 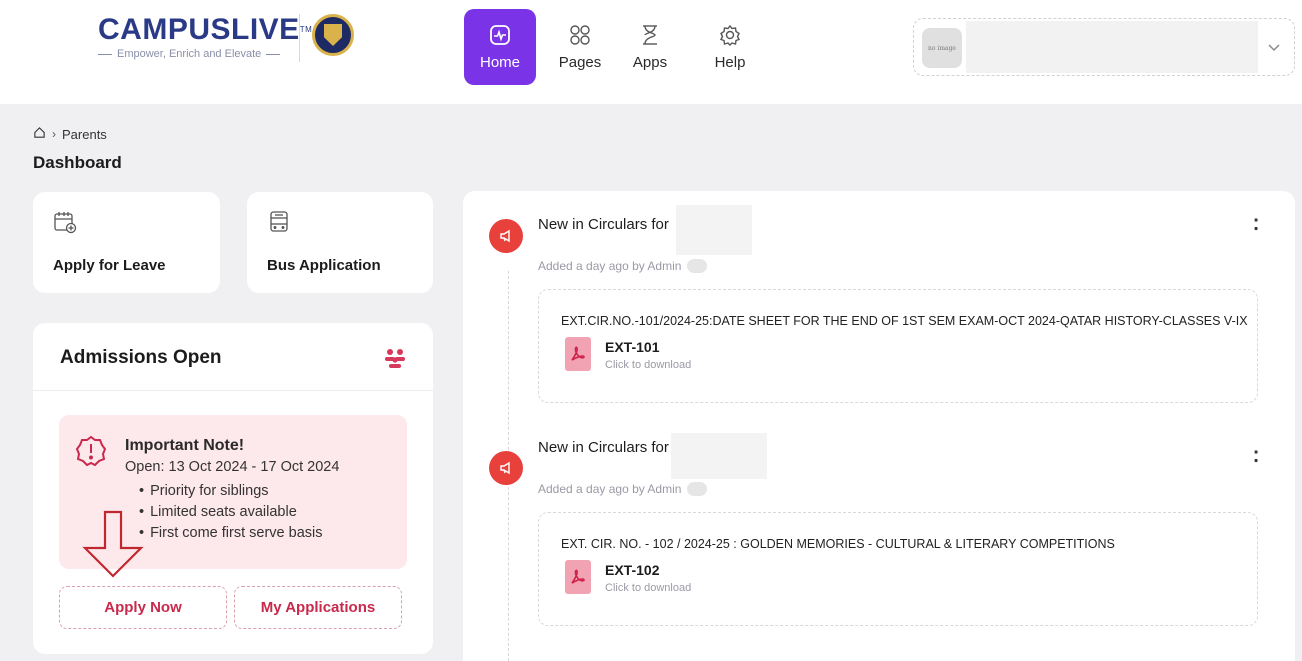 I want to click on school-crest-logo, so click(x=333, y=35).